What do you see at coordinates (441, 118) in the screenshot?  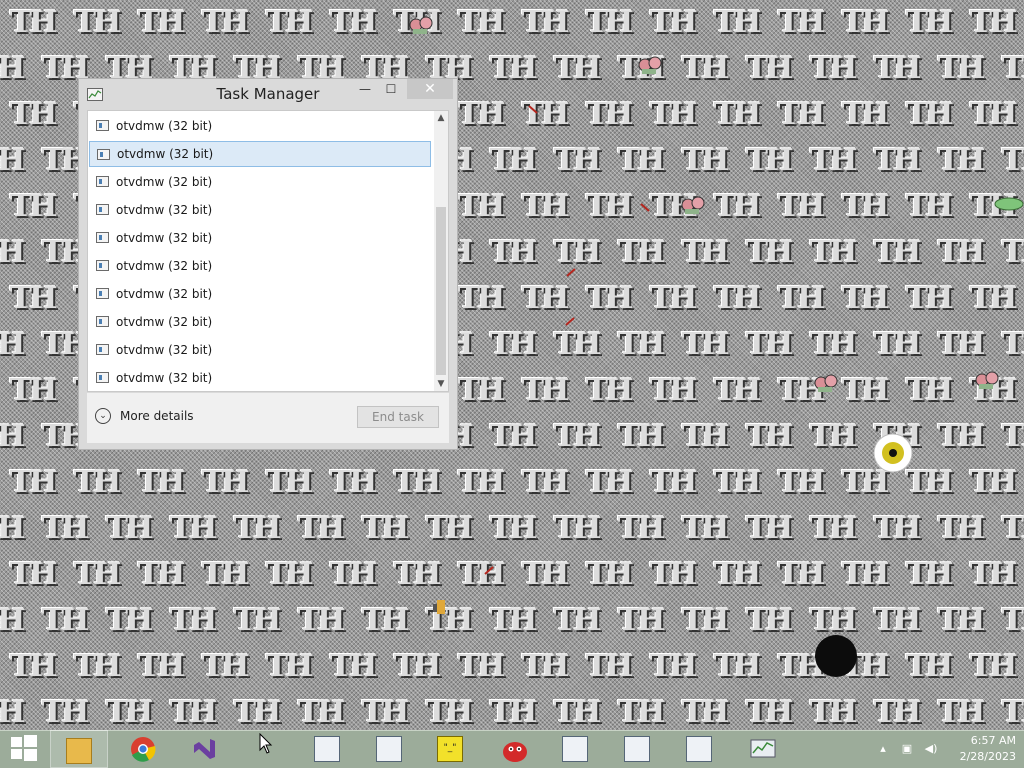 I see `scroll-up-arrow-icon: ▲` at bounding box center [441, 118].